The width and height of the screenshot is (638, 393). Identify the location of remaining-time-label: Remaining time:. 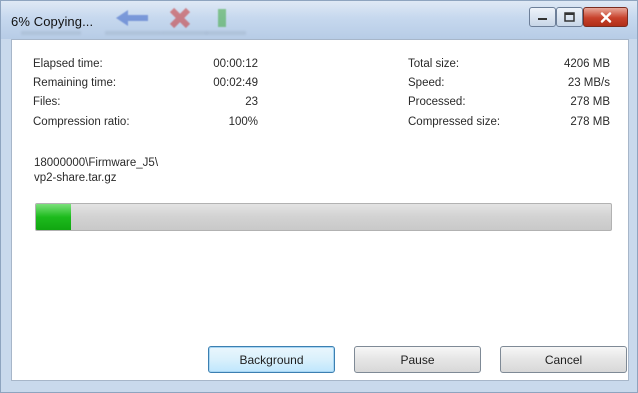
(75, 83).